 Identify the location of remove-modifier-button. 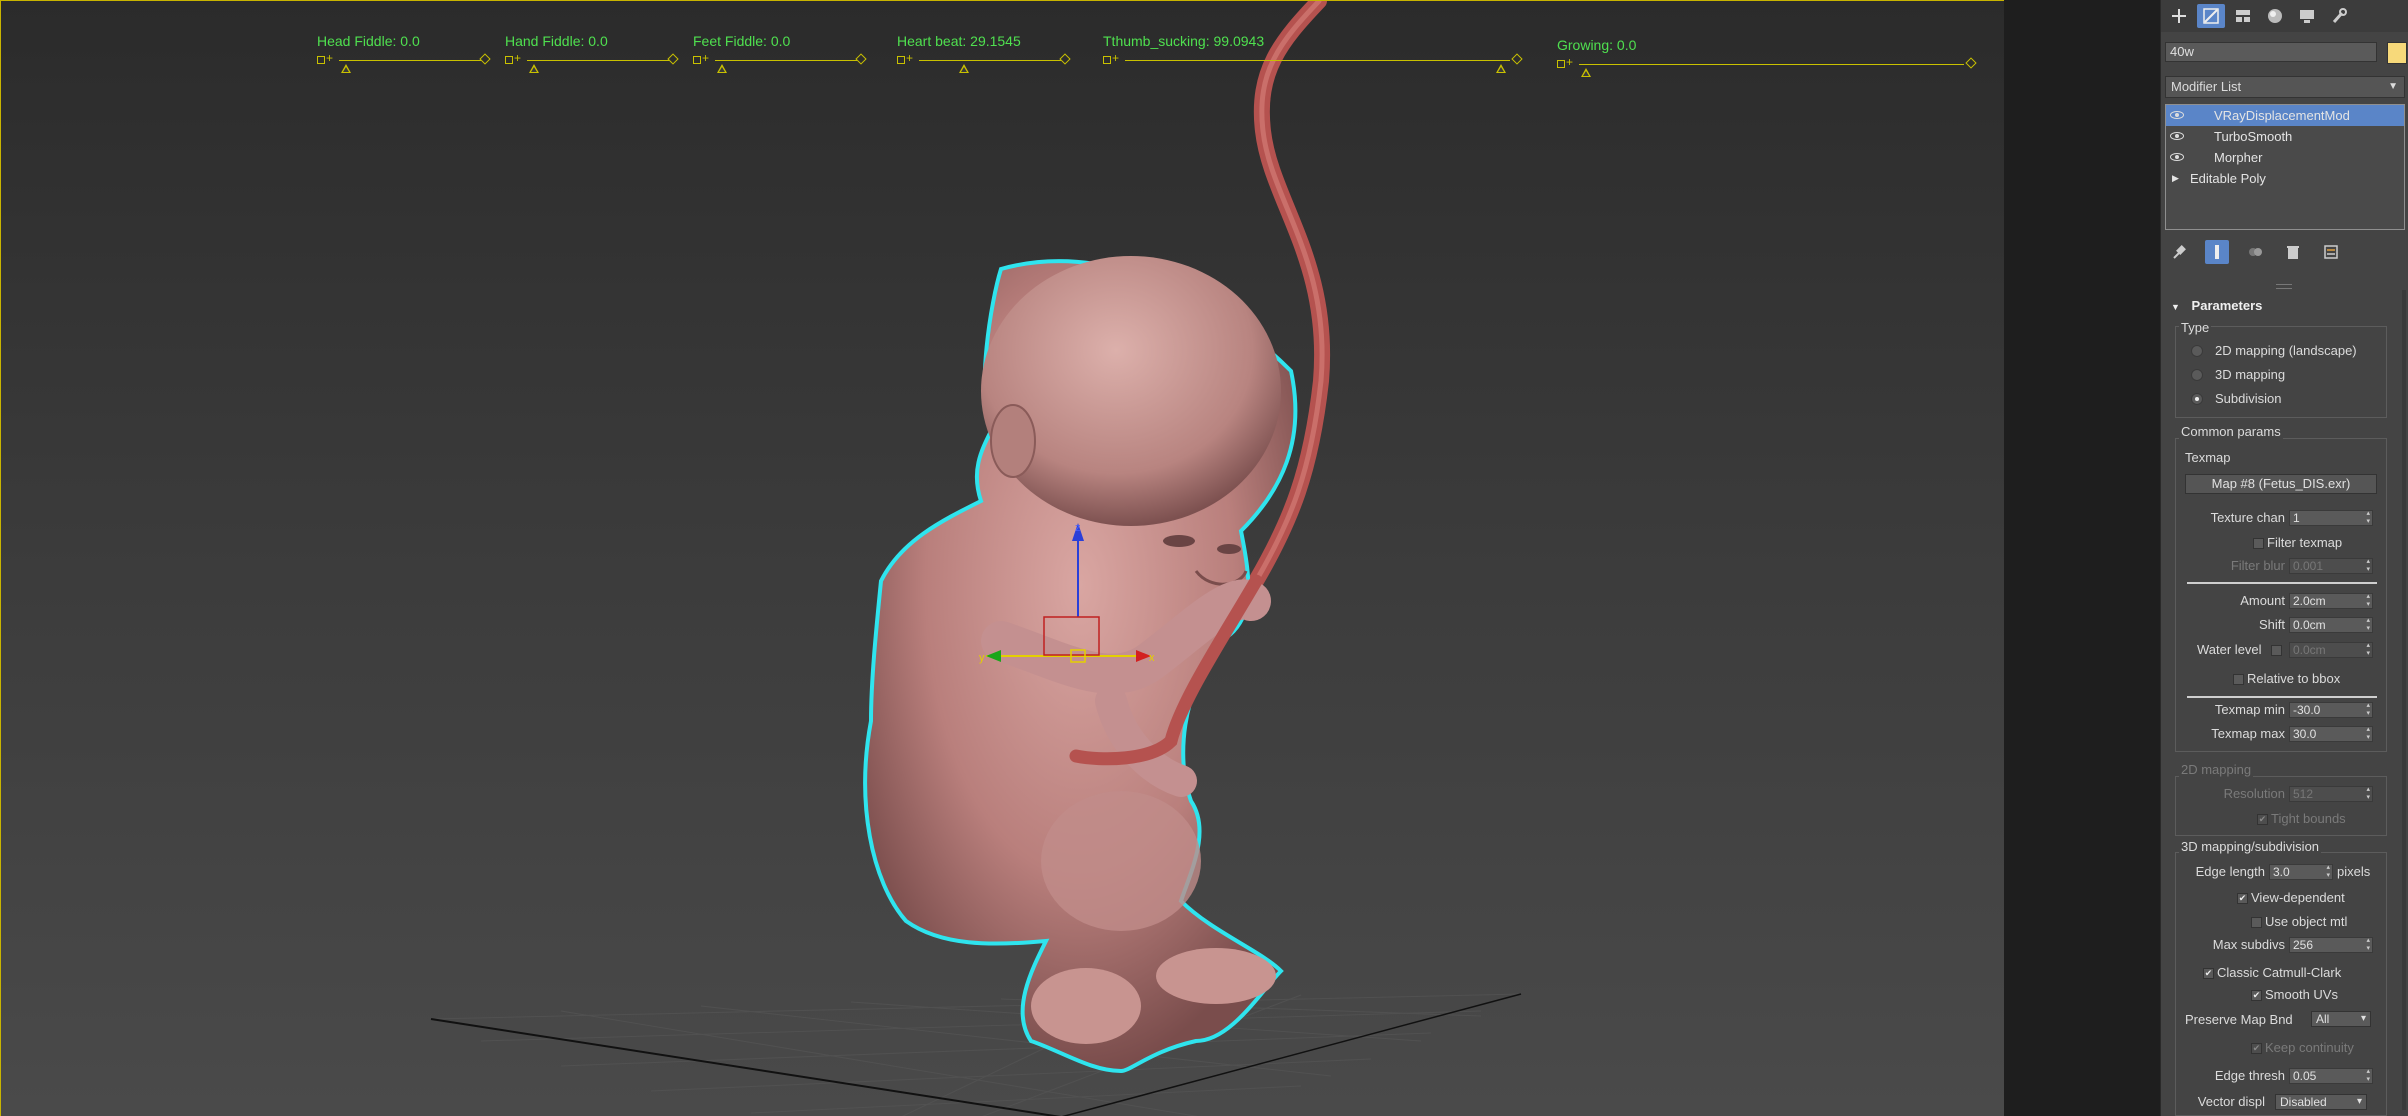
(2293, 252).